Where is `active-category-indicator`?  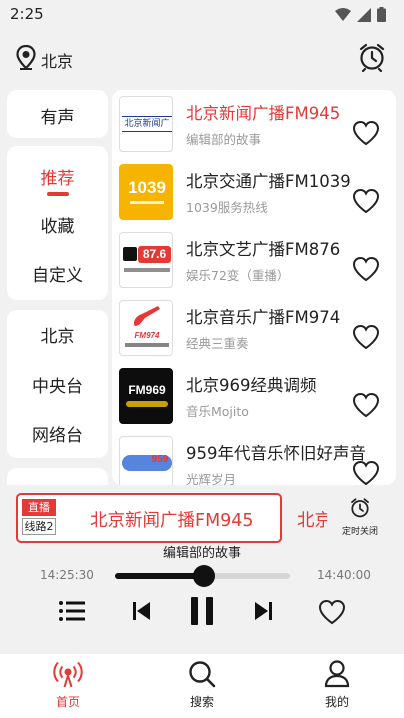
active-category-indicator is located at coordinates (58, 194).